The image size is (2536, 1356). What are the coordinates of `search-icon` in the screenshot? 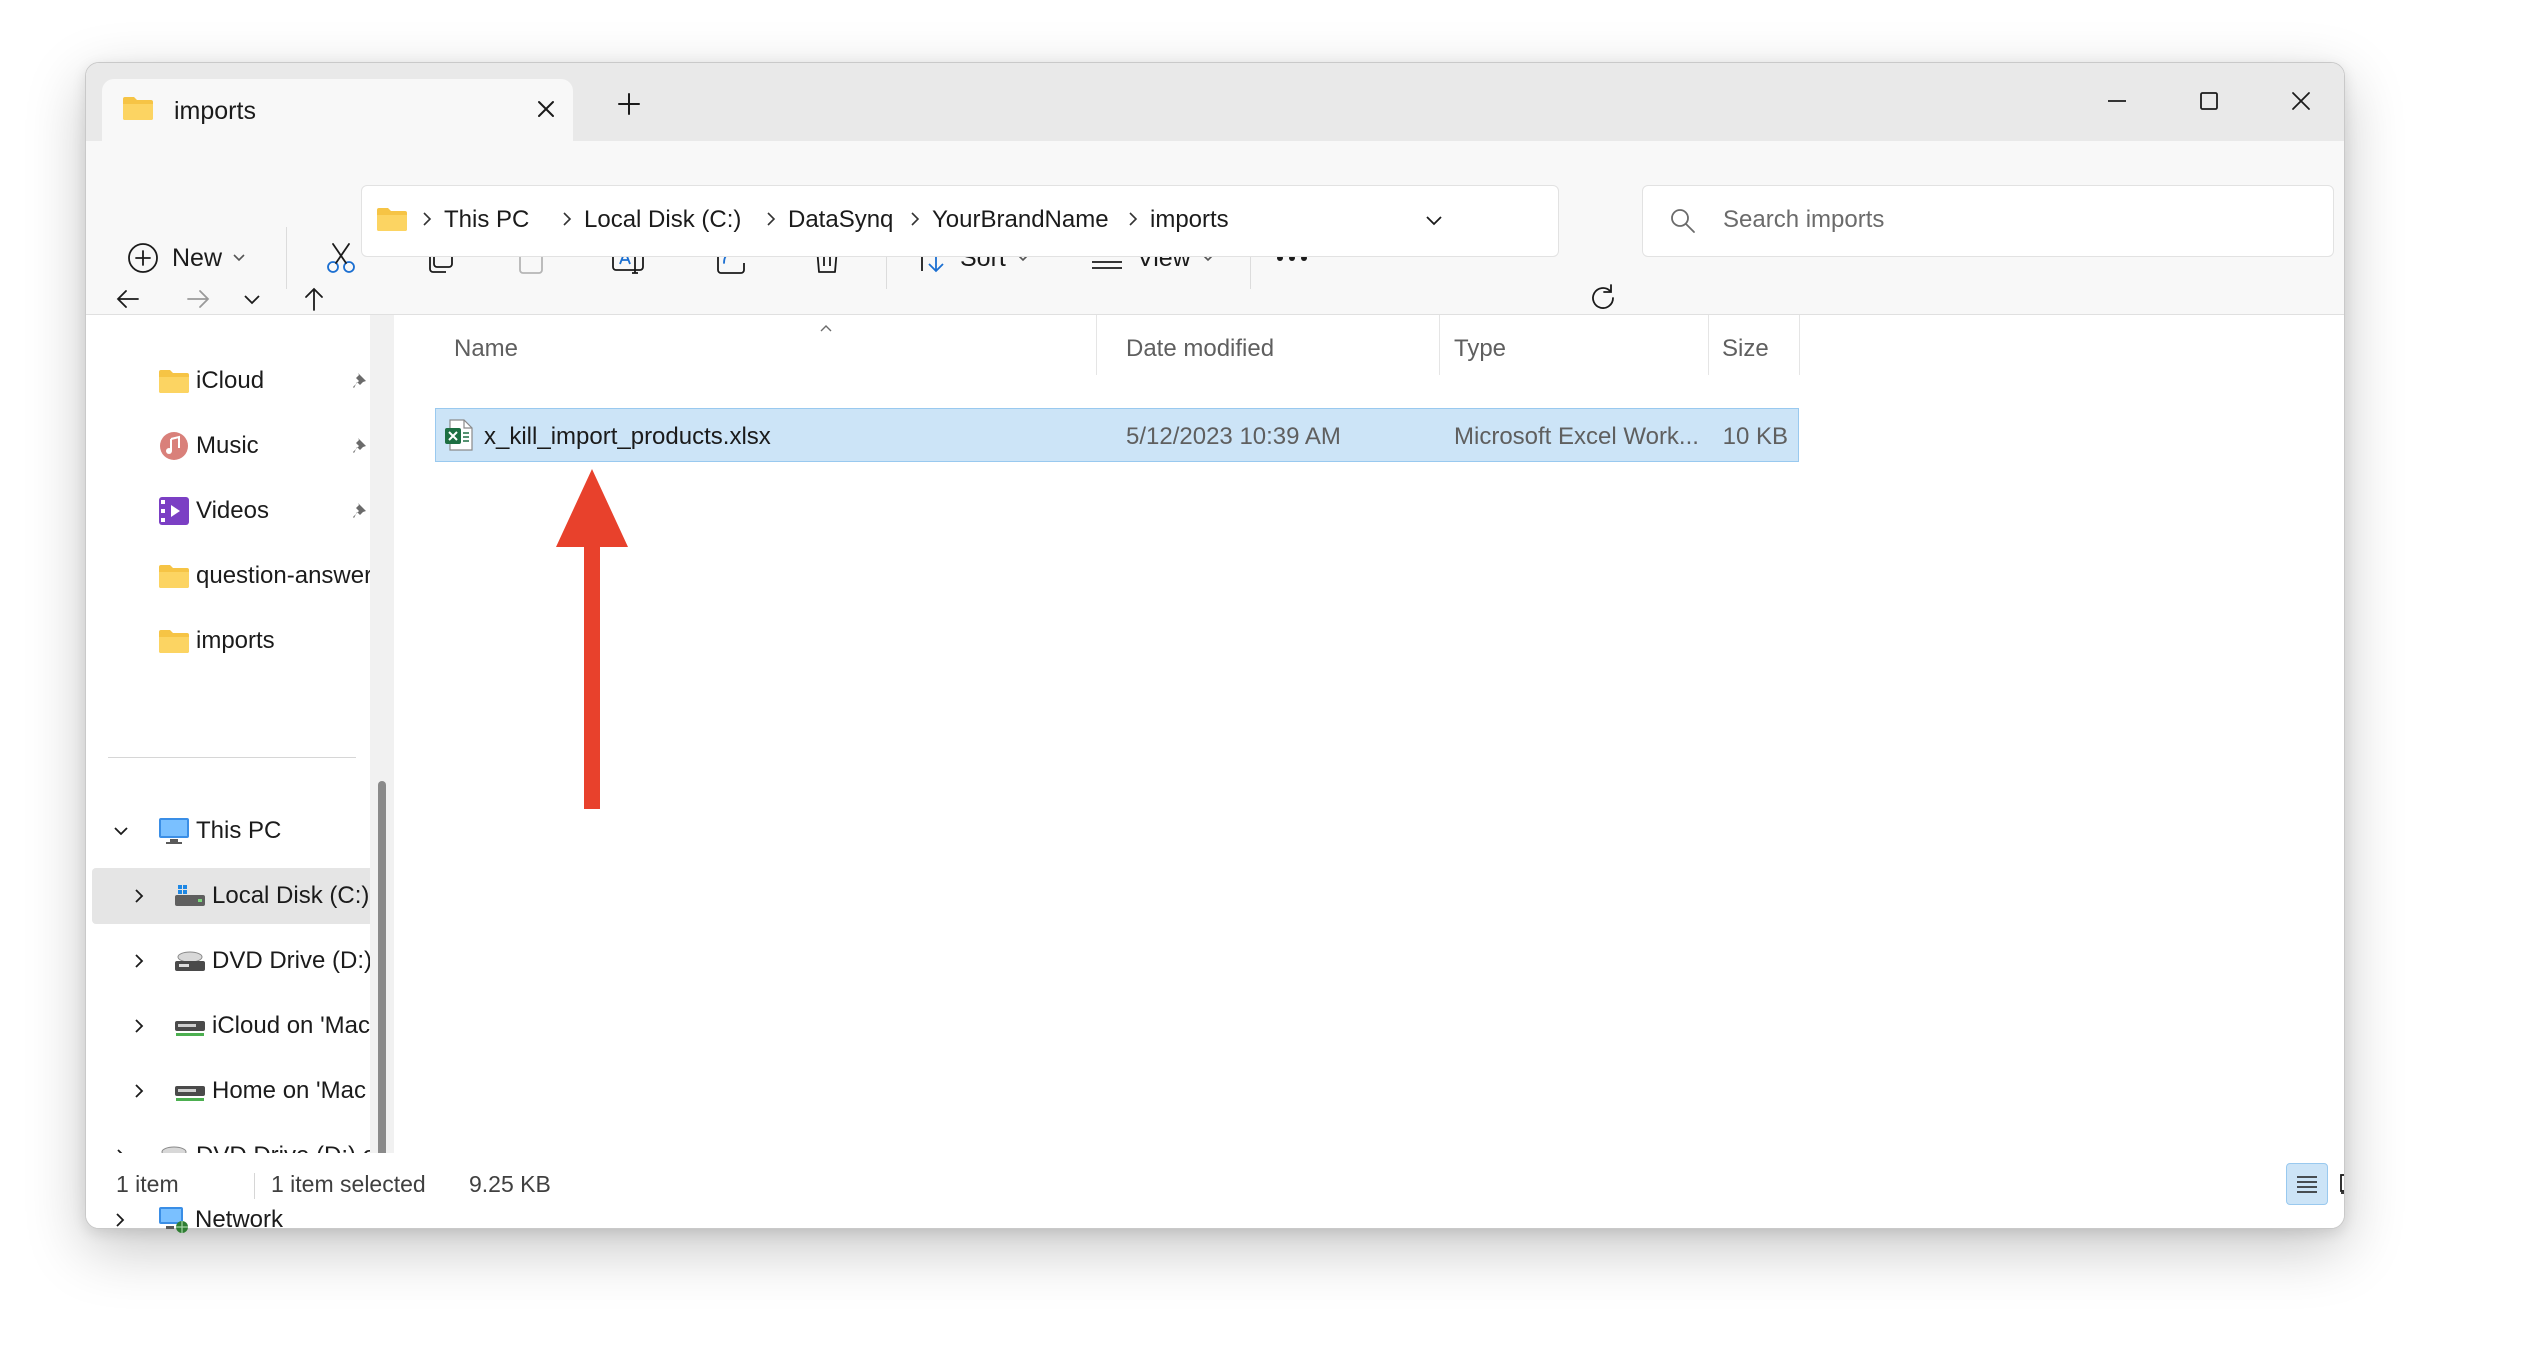 It's located at (1683, 221).